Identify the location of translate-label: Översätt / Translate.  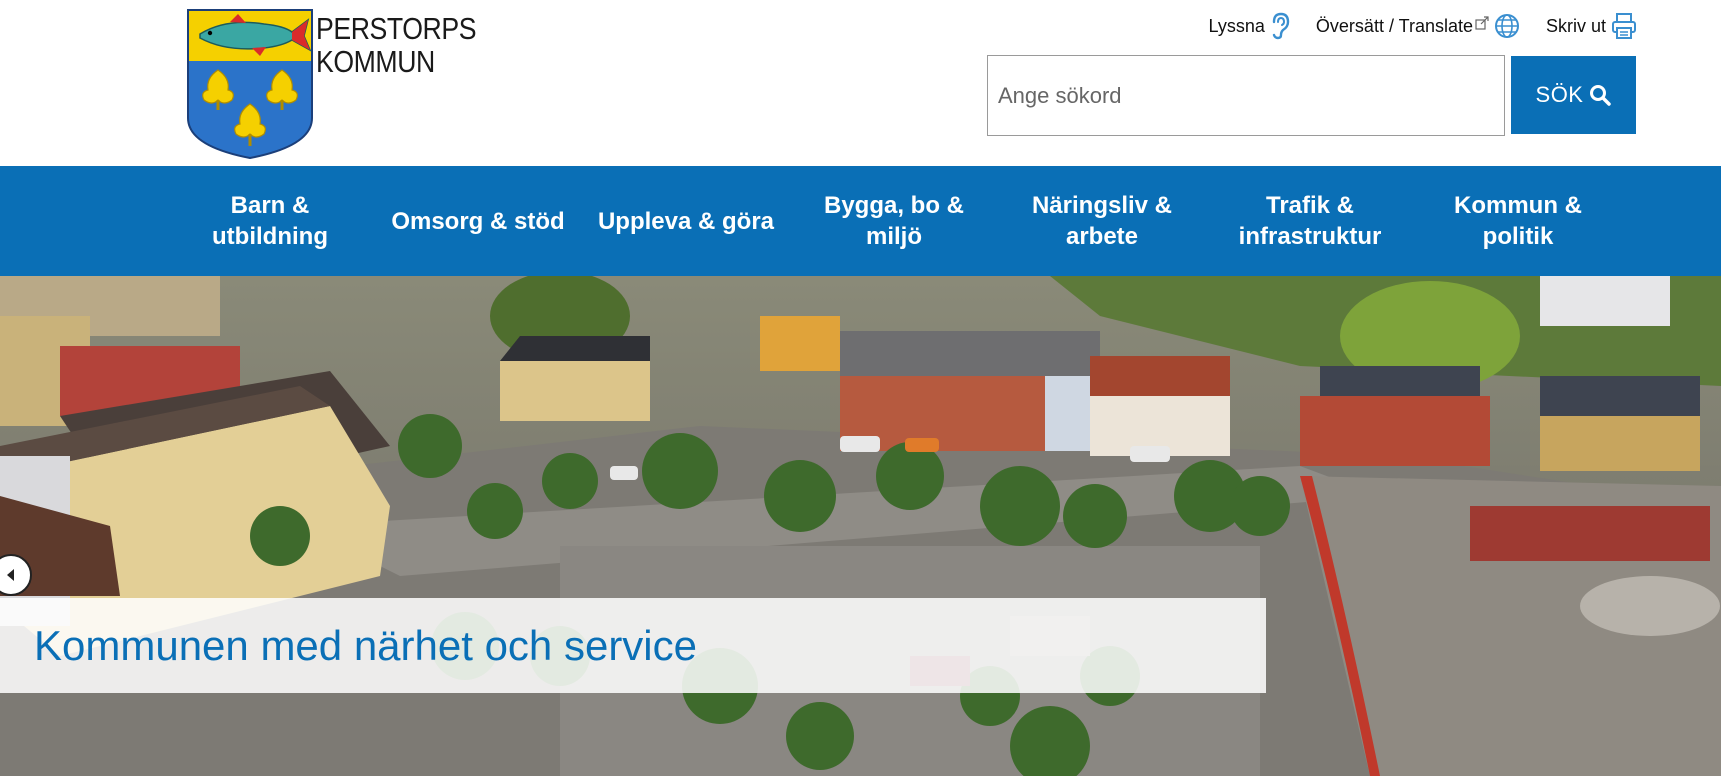
(1394, 25).